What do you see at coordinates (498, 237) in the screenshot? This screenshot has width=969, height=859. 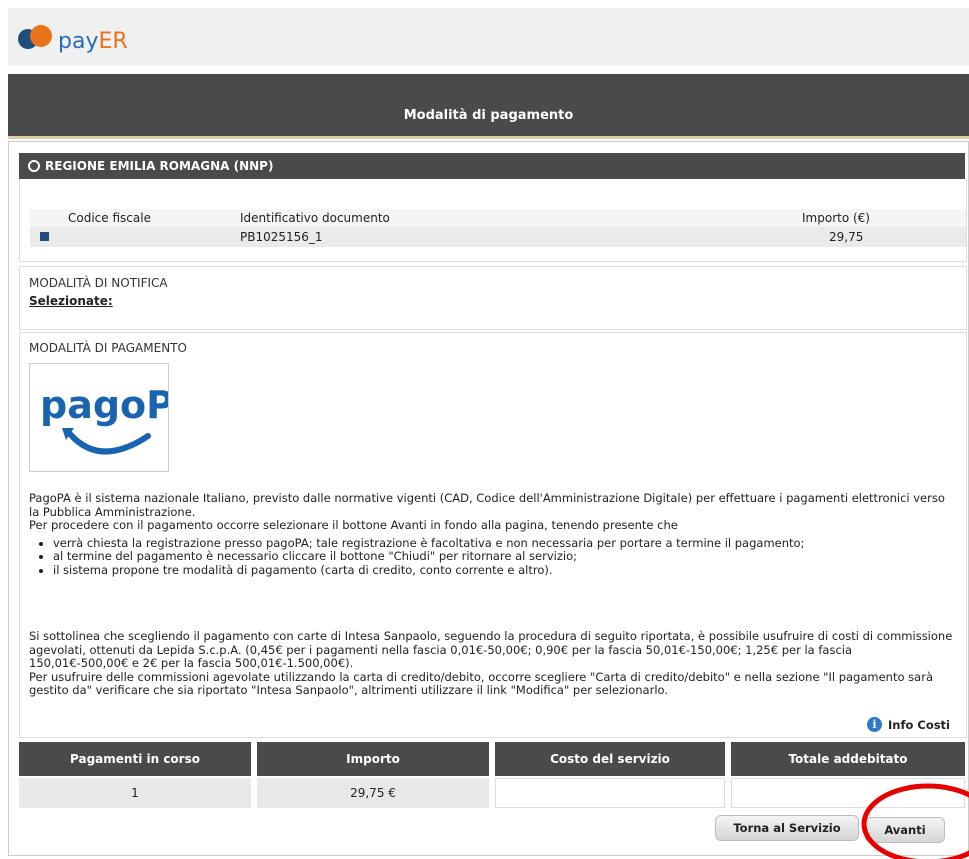 I see `table-row: PB1025156_1 29,75` at bounding box center [498, 237].